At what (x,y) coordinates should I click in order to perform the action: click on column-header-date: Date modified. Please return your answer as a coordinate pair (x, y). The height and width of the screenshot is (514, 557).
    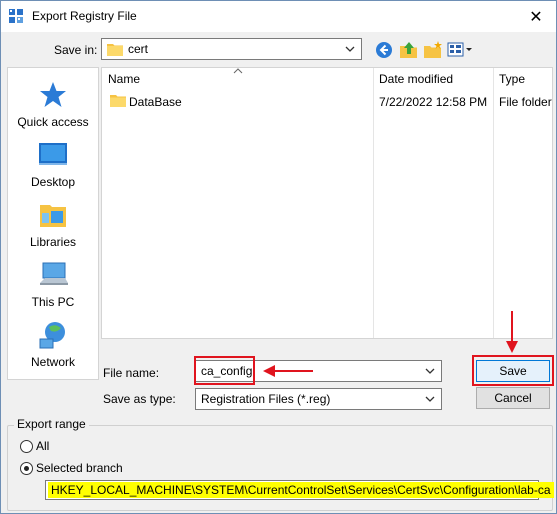
    Looking at the image, I should click on (416, 79).